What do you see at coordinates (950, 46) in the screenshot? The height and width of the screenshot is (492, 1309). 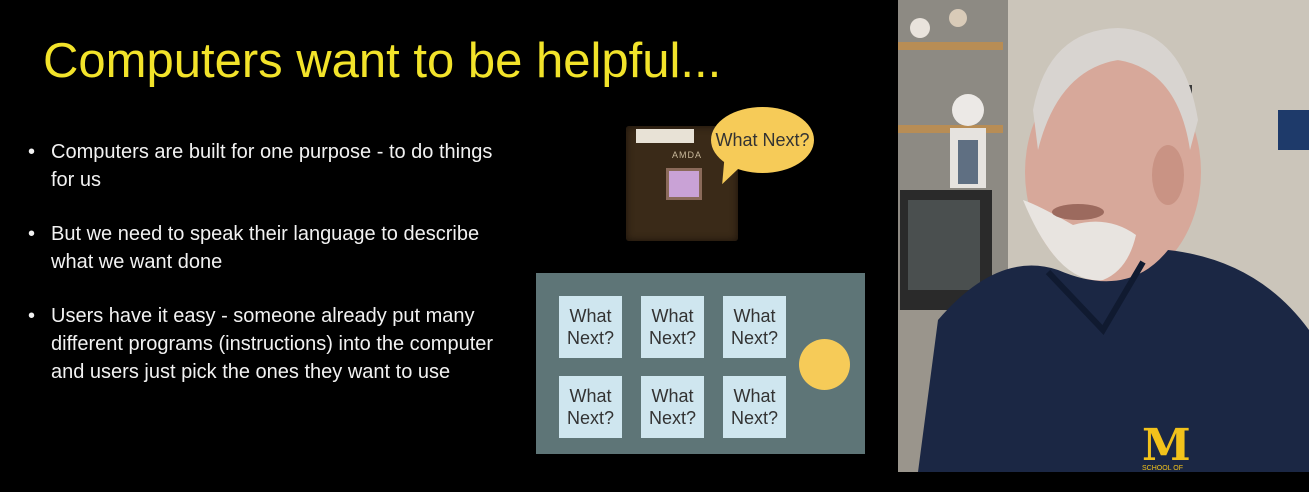 I see `shelf` at bounding box center [950, 46].